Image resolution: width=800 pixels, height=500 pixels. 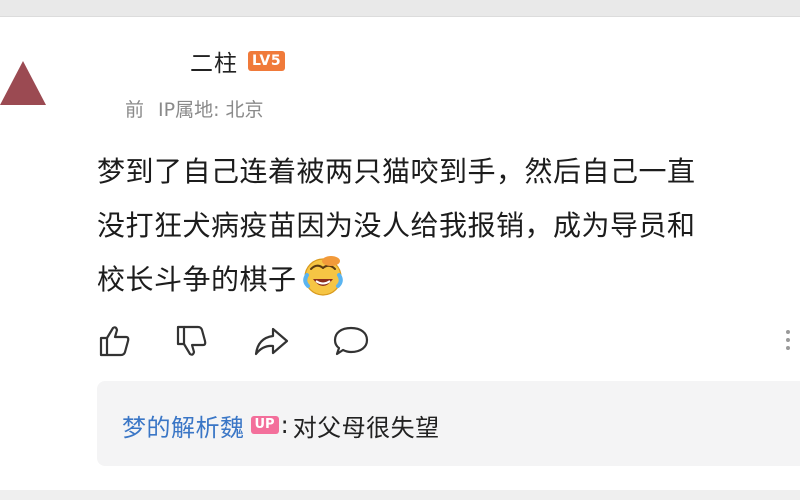 I want to click on comment-time: 前, so click(x=135, y=109).